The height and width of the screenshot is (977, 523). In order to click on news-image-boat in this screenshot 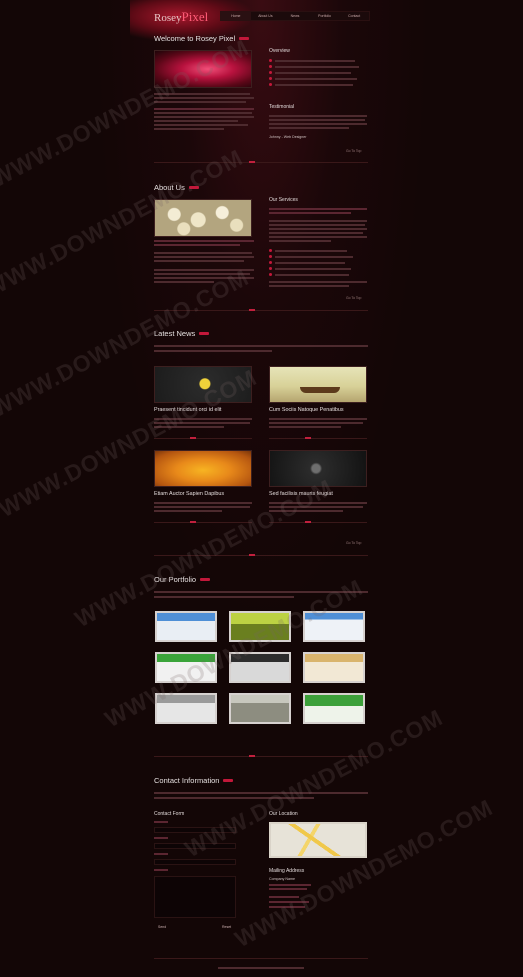, I will do `click(318, 384)`.